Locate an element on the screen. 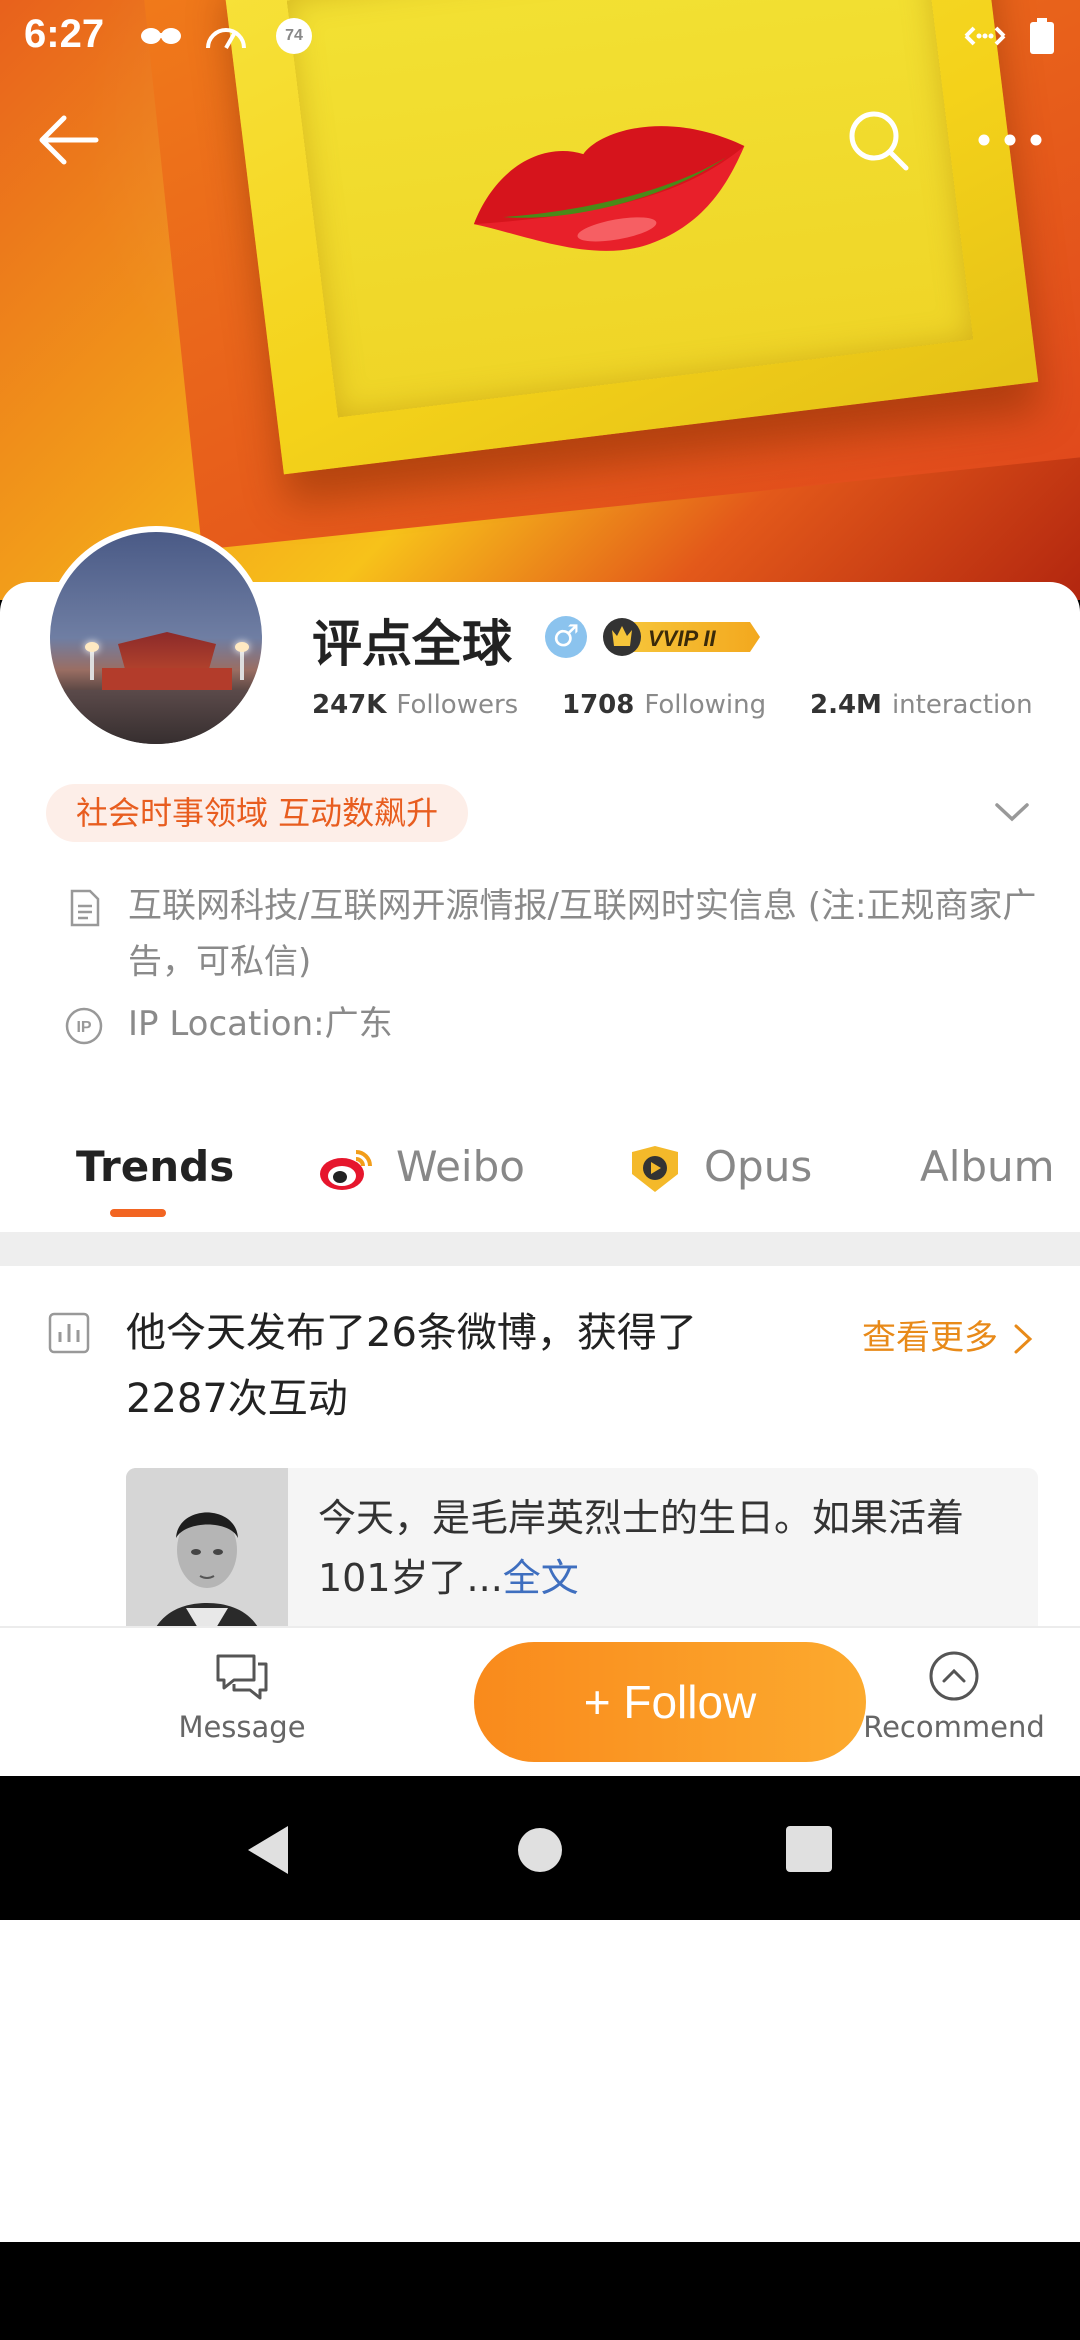 The height and width of the screenshot is (2340, 1080). bottom-action-bar: Message + Follow Recommend is located at coordinates (540, 1701).